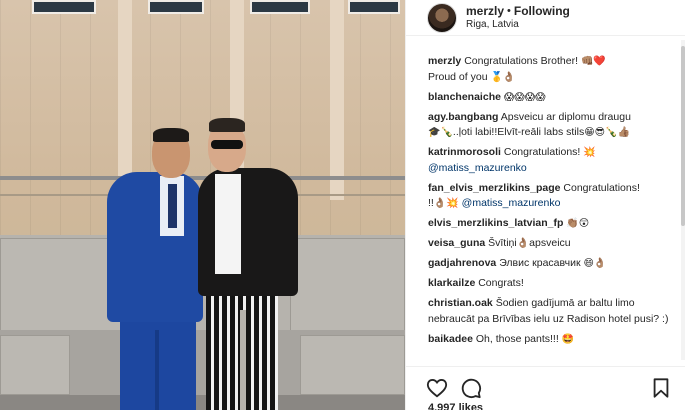  Describe the element at coordinates (464, 152) in the screenshot. I see `comment-username: katrinmorosoli` at that location.